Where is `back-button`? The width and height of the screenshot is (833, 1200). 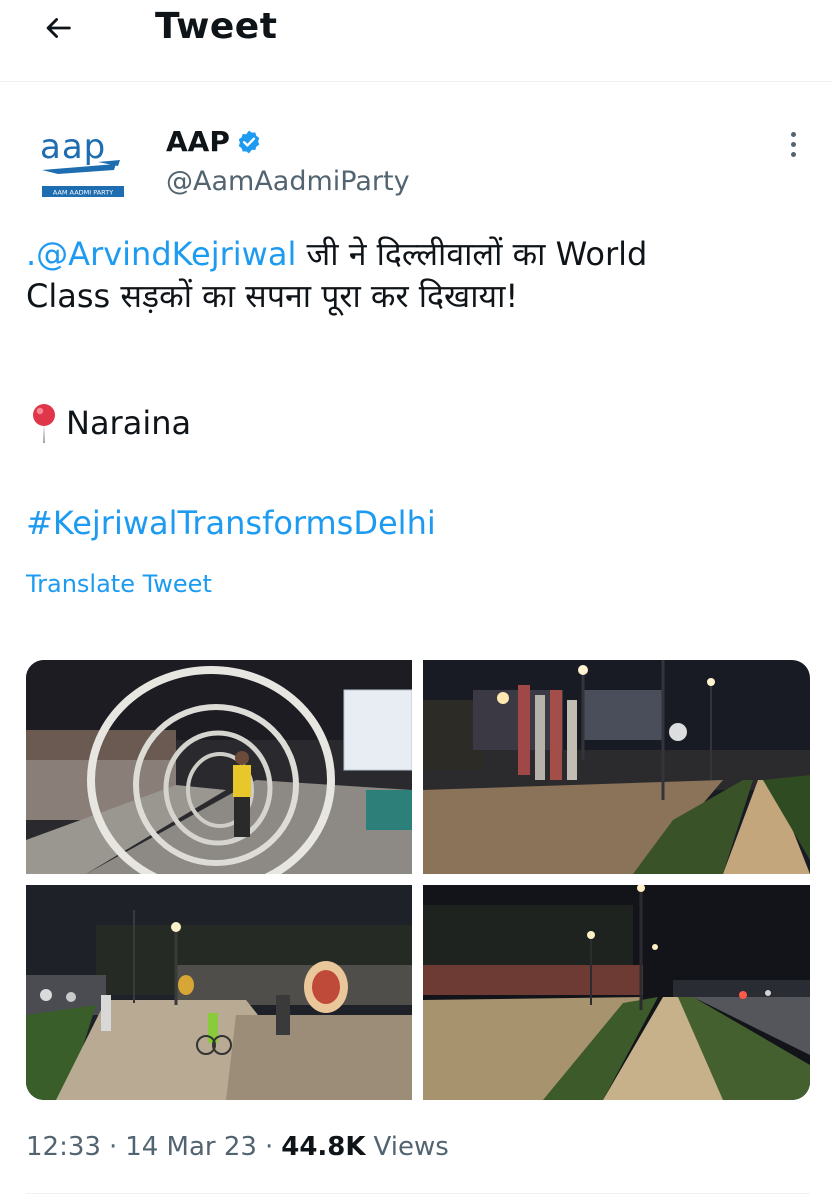 back-button is located at coordinates (58, 28).